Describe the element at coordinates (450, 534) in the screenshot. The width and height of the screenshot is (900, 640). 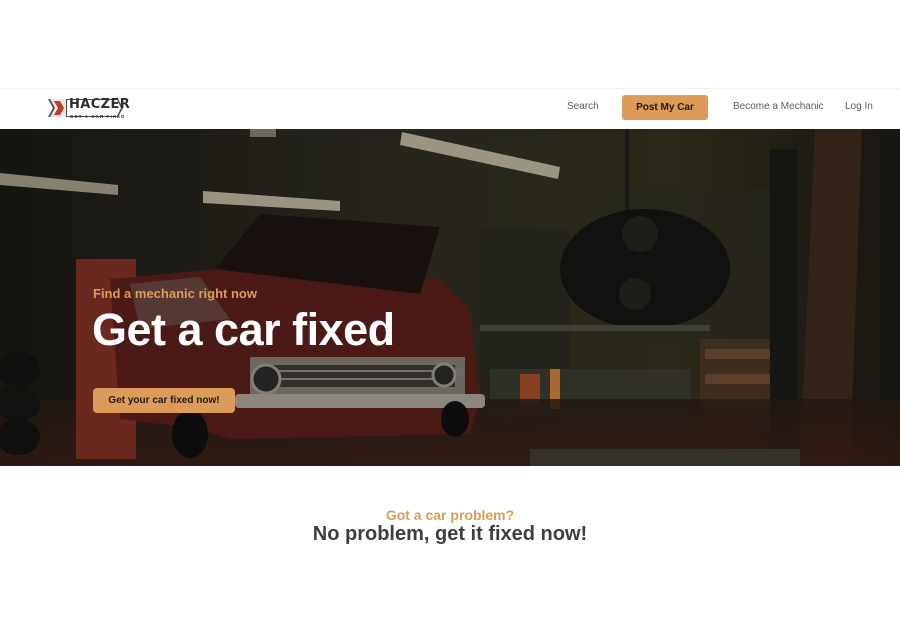
I see `section-title: No problem, get it fixed now!` at that location.